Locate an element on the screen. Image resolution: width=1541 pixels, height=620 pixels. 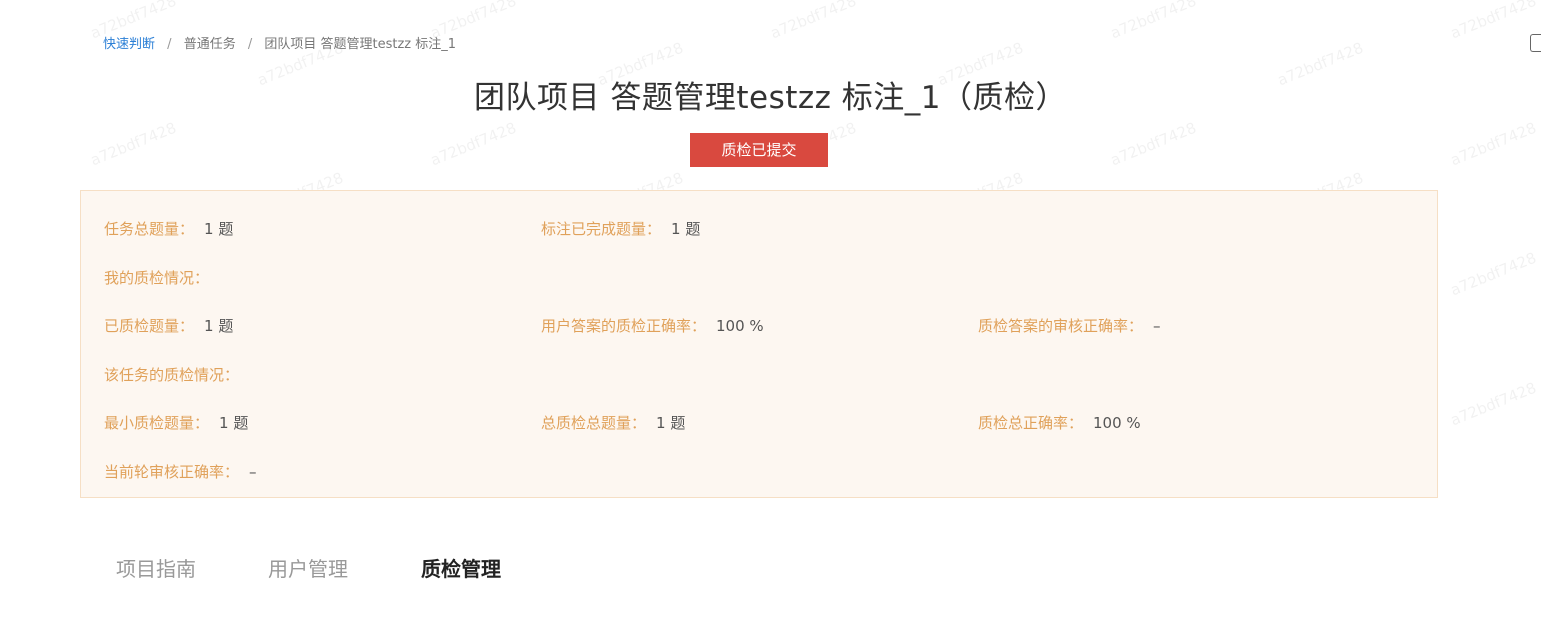
qc-total-accuracy-stat: 质检总正确率： 100 % is located at coordinates (1059, 422).